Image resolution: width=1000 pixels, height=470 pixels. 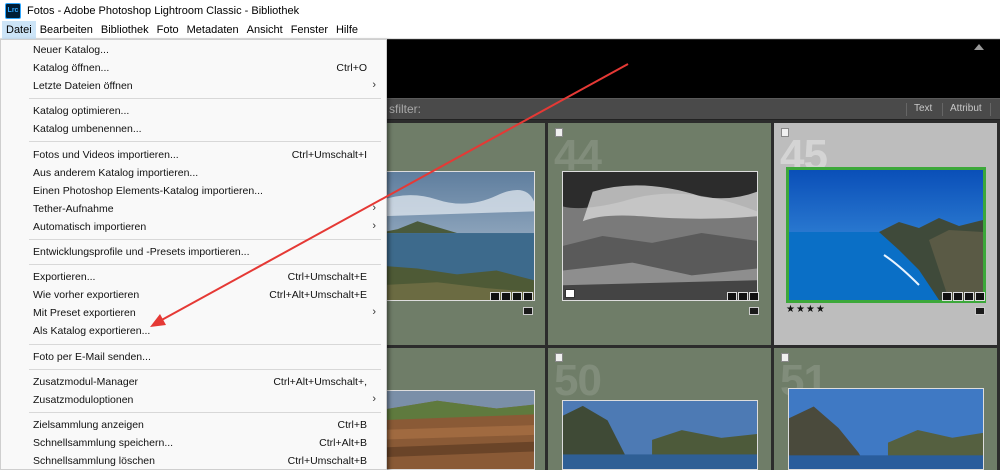 What do you see at coordinates (86, 382) in the screenshot?
I see `menu-item-label: Zusatzmodul-Manager` at bounding box center [86, 382].